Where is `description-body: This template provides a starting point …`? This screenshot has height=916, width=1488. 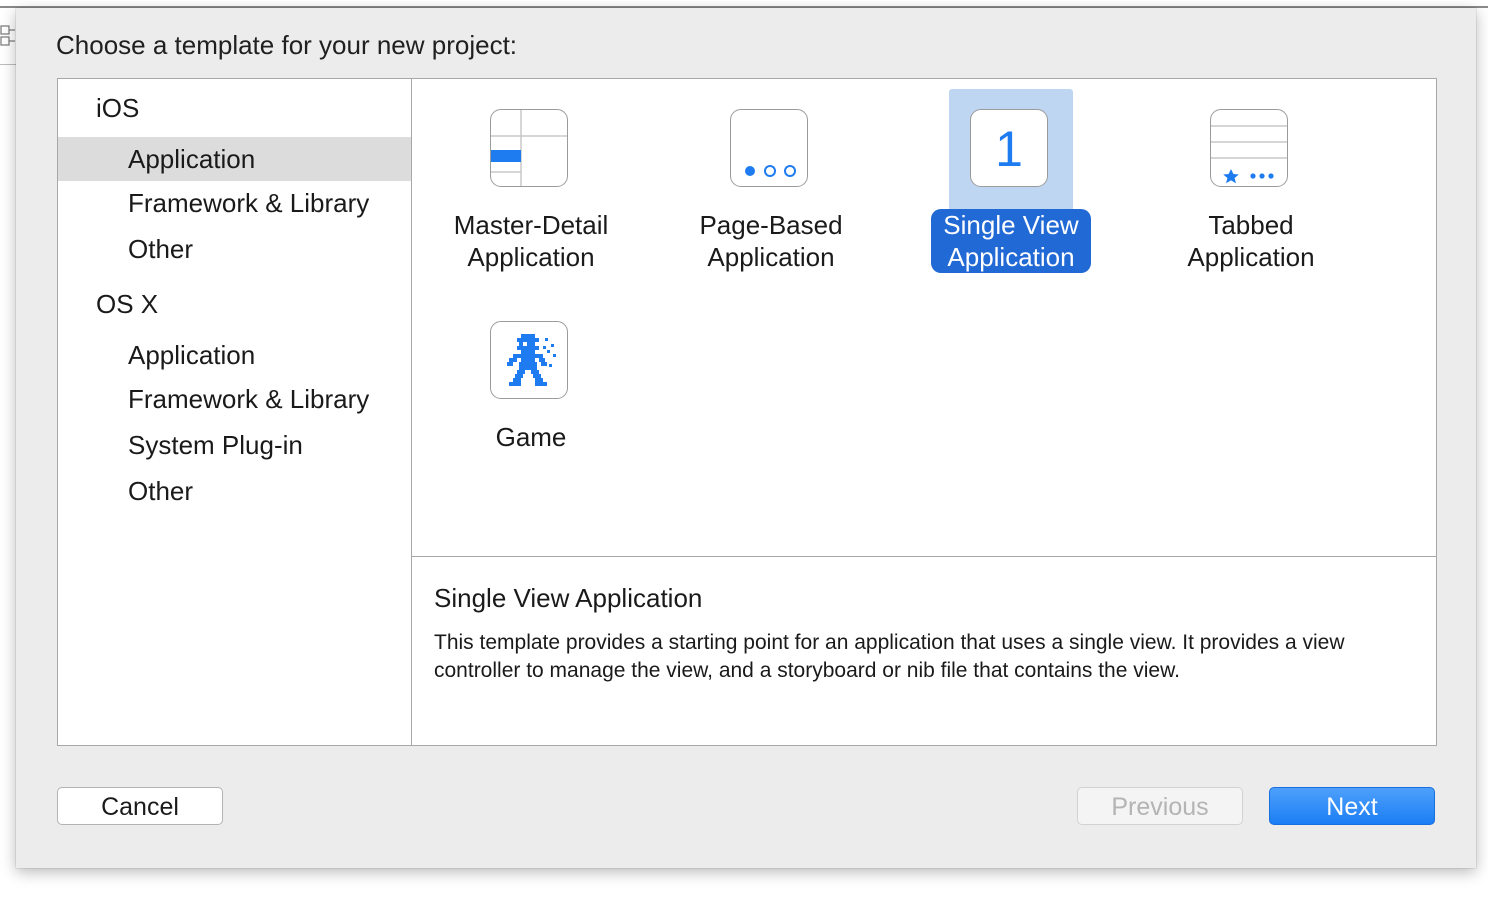
description-body: This template provides a starting point … is located at coordinates (889, 656).